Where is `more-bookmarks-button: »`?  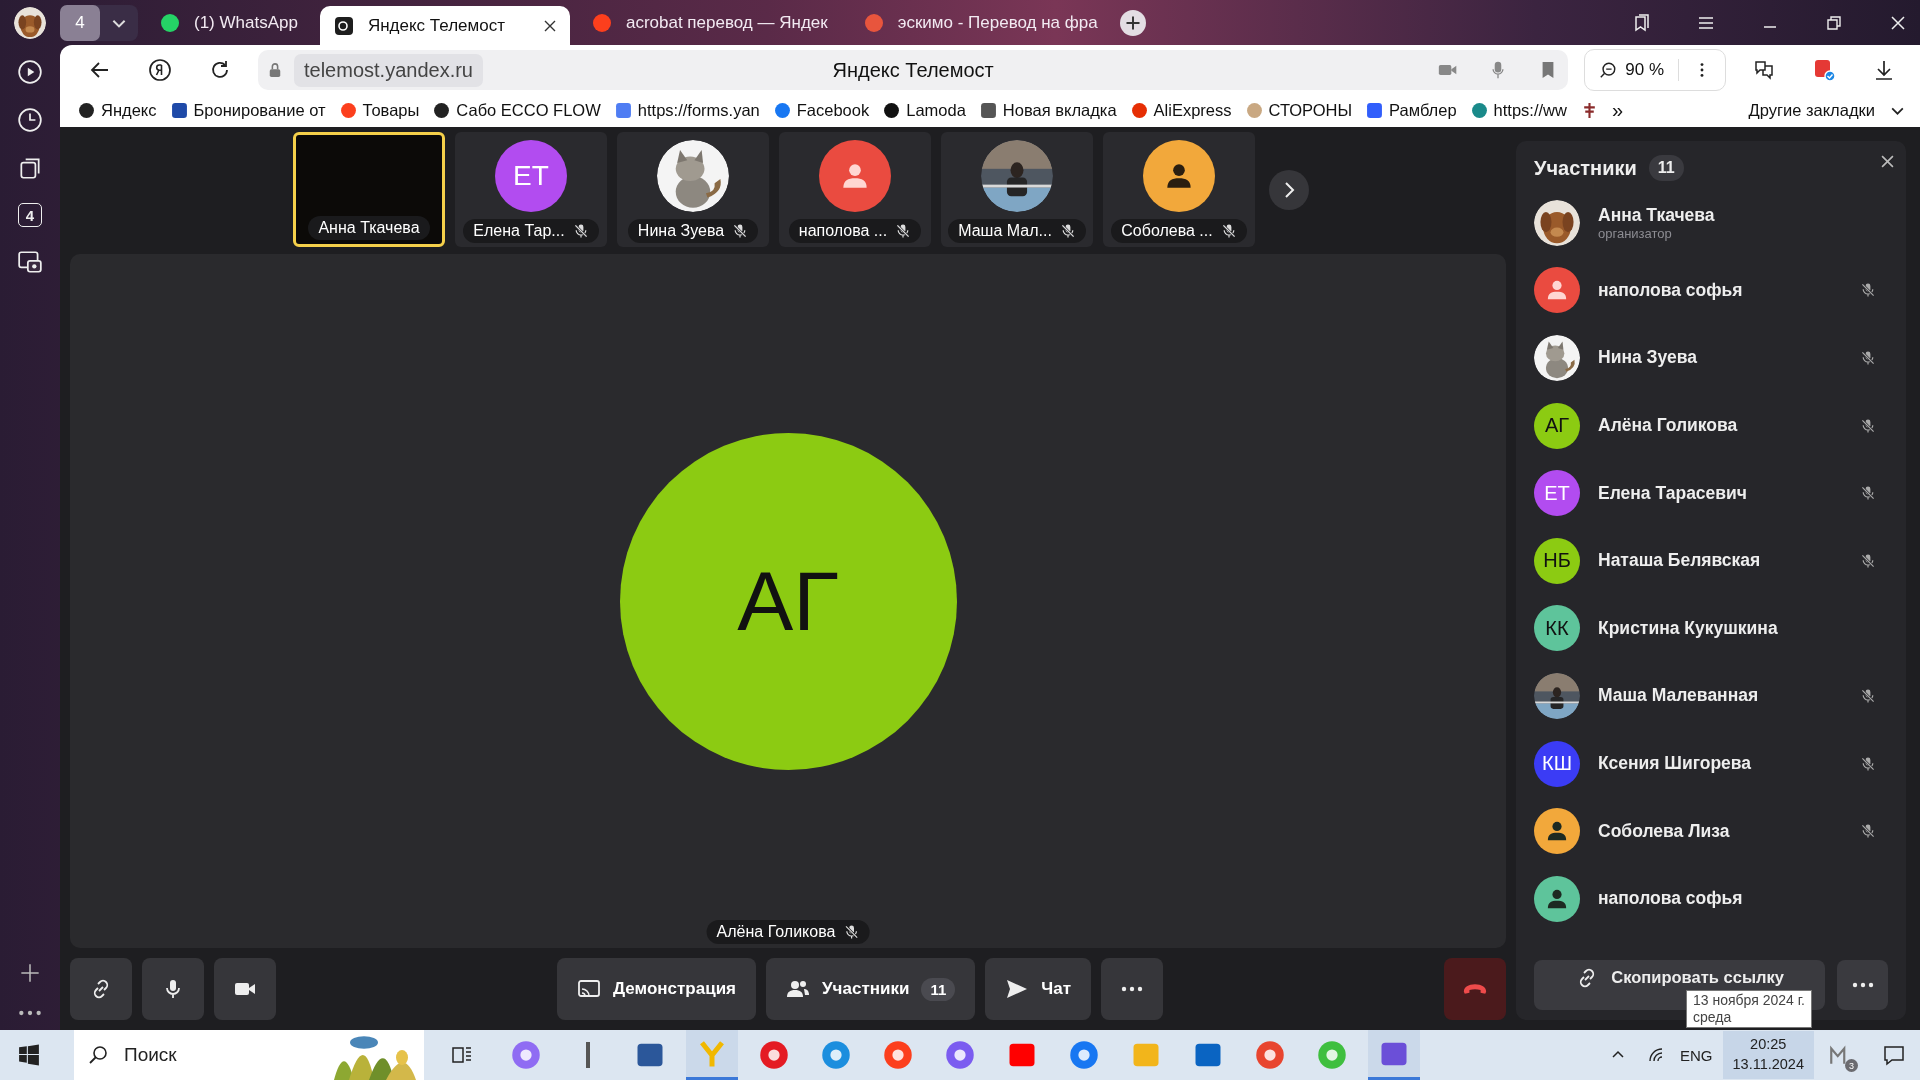 more-bookmarks-button: » is located at coordinates (1617, 110).